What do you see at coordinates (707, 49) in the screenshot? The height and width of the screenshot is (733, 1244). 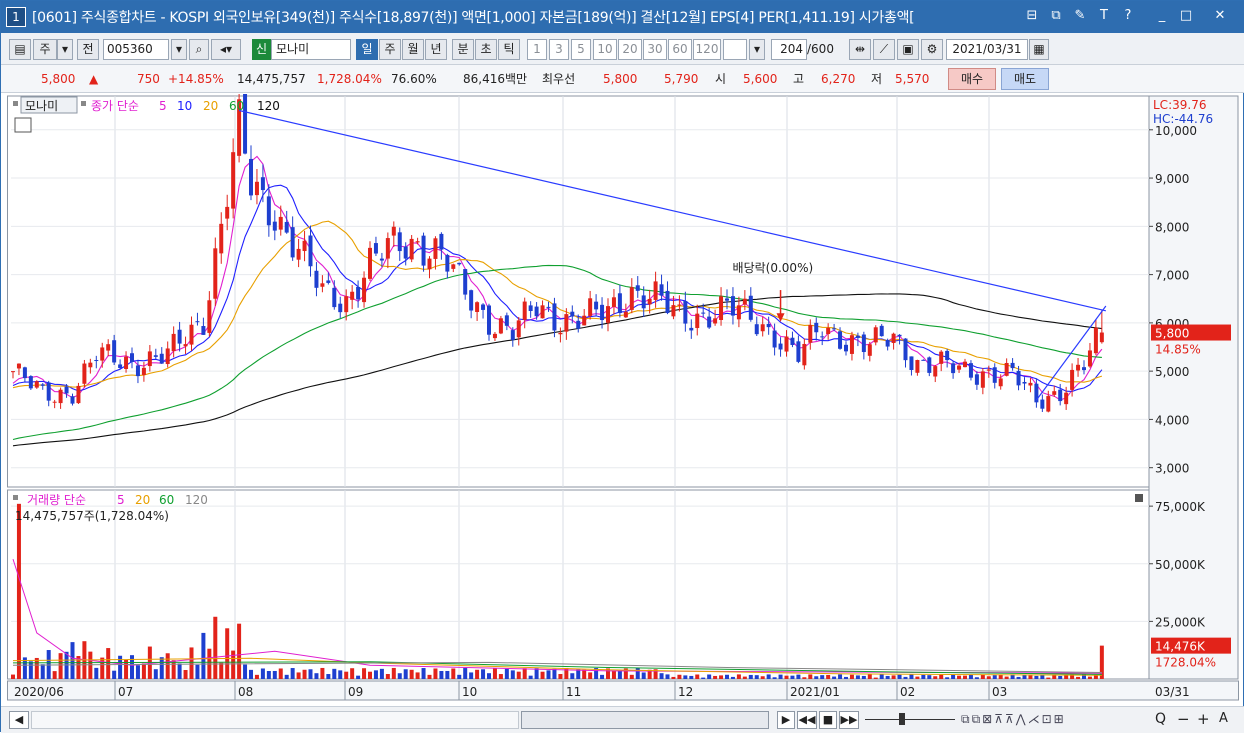 I see `interval-120: 120` at bounding box center [707, 49].